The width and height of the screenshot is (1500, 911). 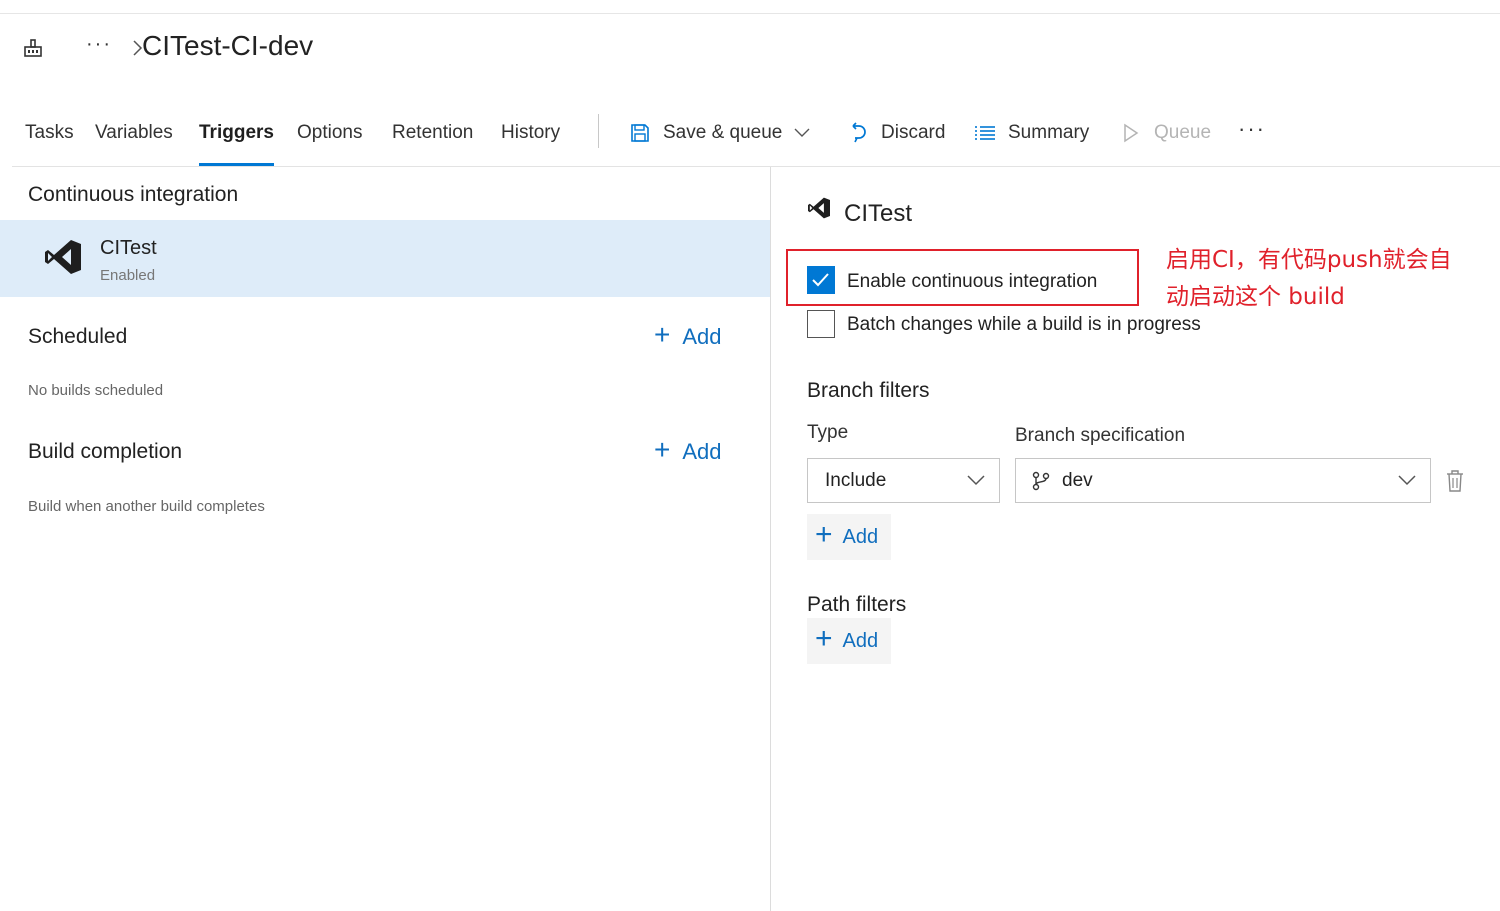 What do you see at coordinates (105, 451) in the screenshot?
I see `build-completion-title: Build completion` at bounding box center [105, 451].